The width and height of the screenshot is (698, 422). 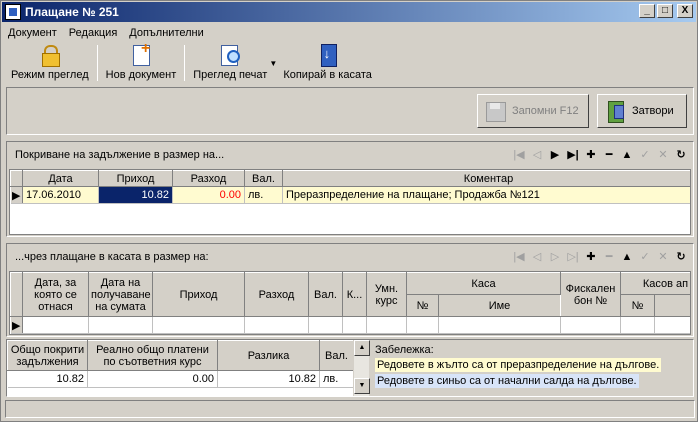 What do you see at coordinates (263, 195) in the screenshot?
I see `cell-currency: лв.` at bounding box center [263, 195].